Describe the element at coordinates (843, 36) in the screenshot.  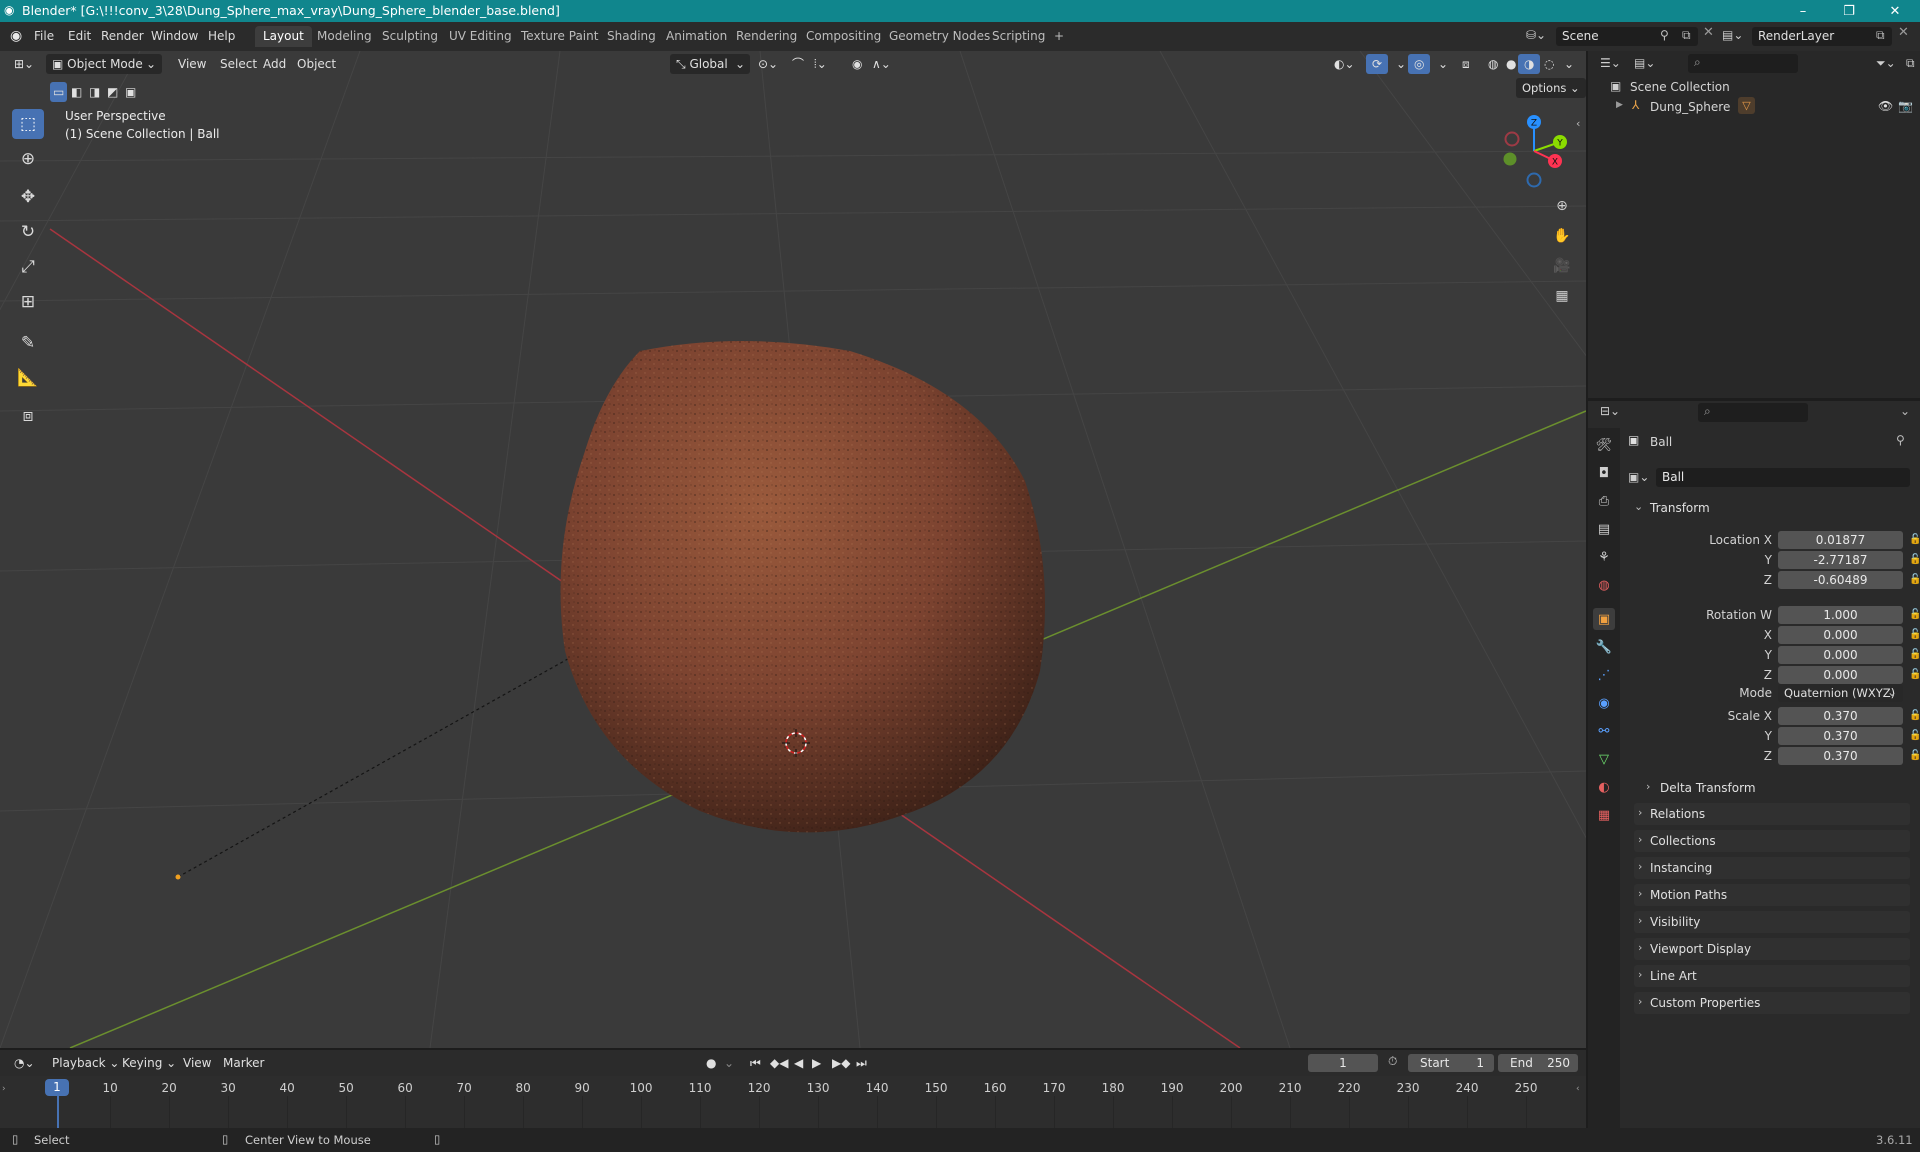
I see `tab-compositing: Compositing` at that location.